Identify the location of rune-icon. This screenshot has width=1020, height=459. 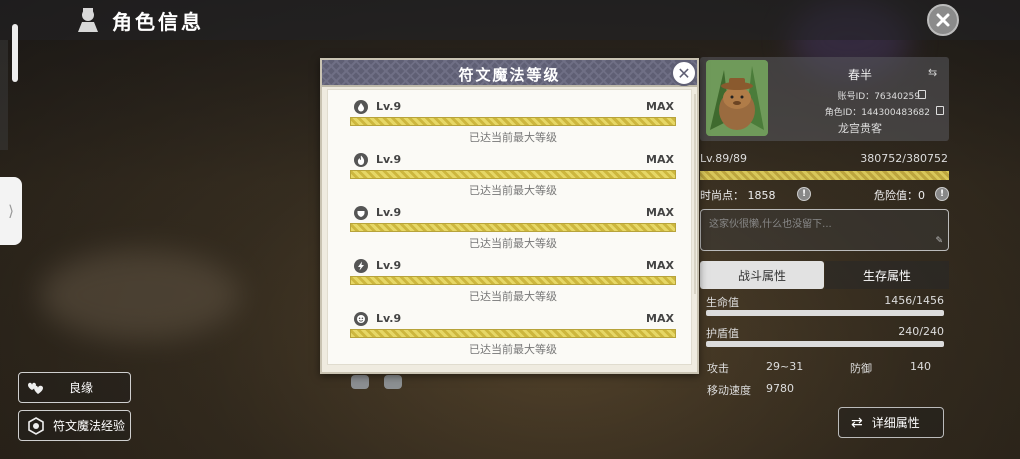
(36, 425).